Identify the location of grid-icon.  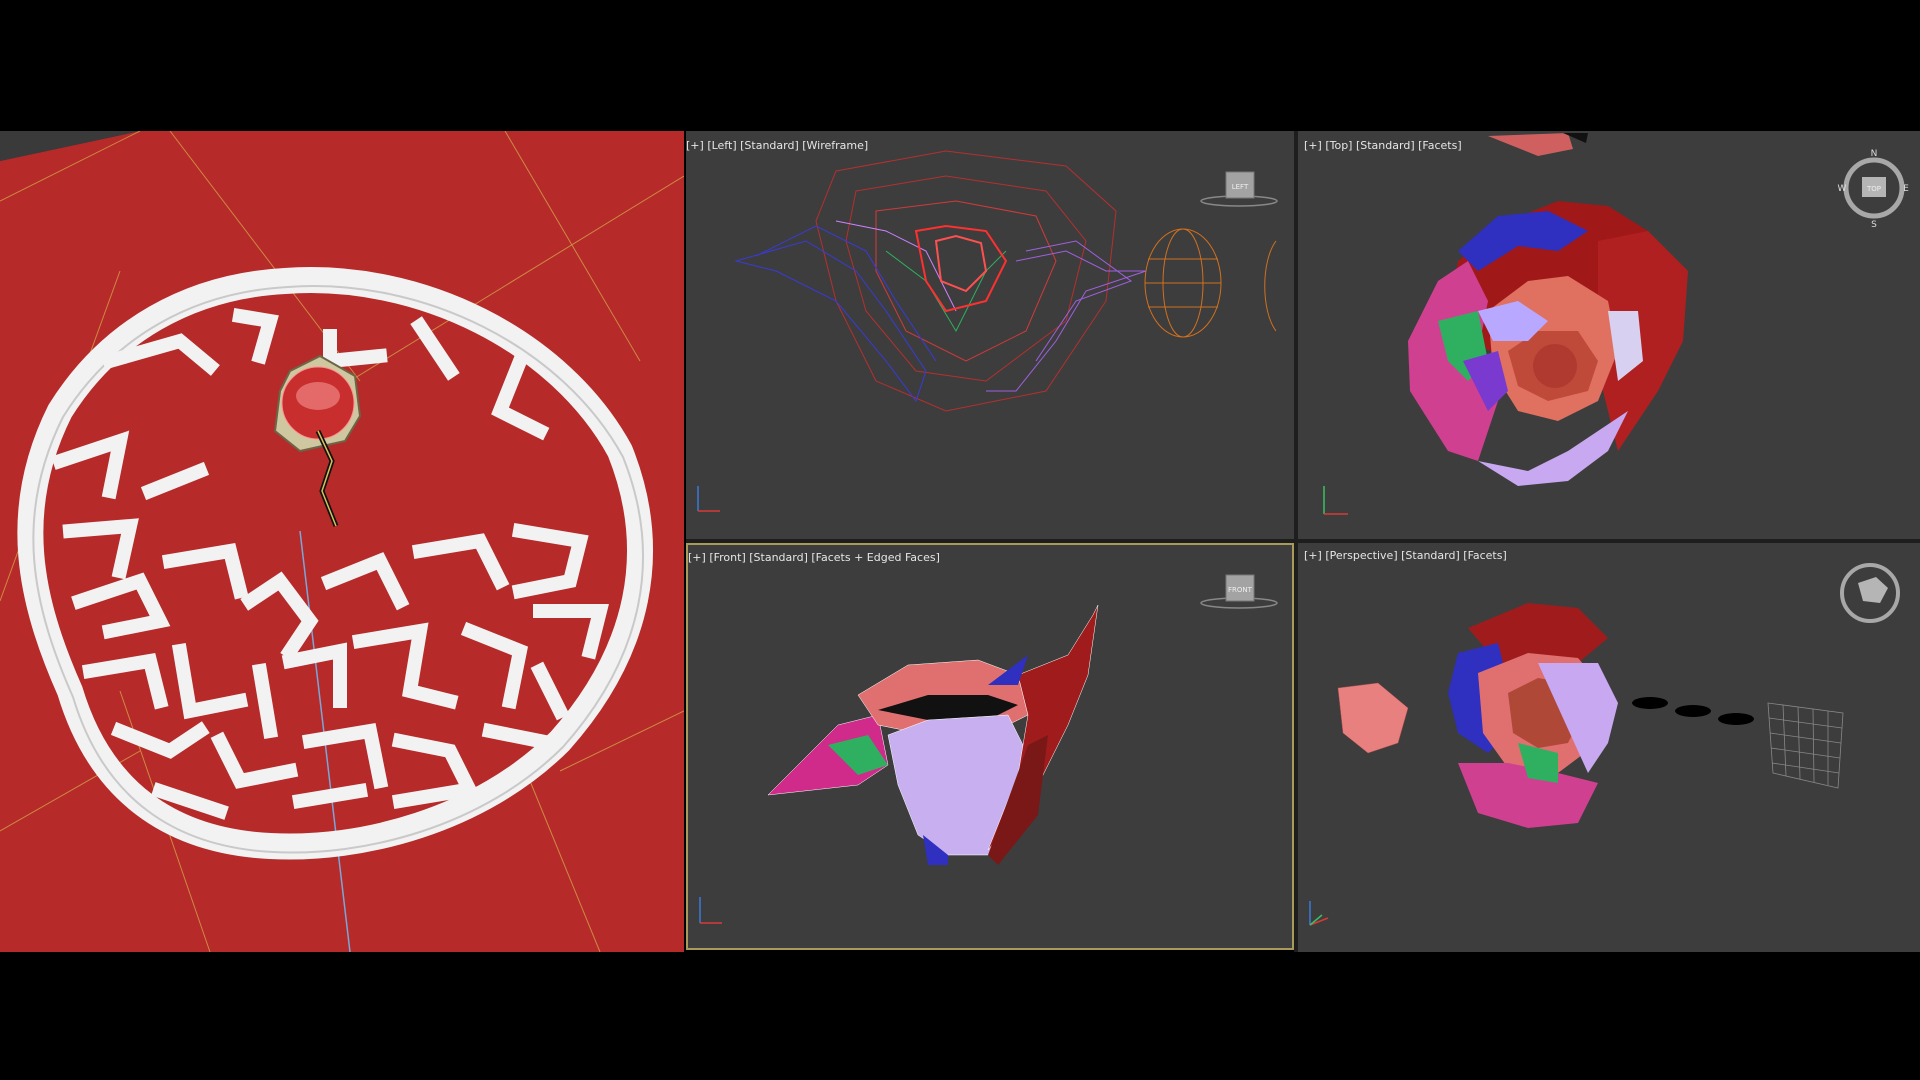
(1805, 745).